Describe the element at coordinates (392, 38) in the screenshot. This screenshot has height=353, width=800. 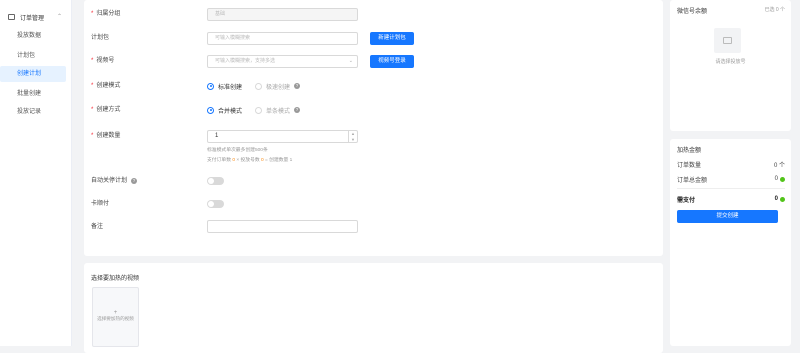
I see `new-plan-pack-button: 新建计划包` at that location.